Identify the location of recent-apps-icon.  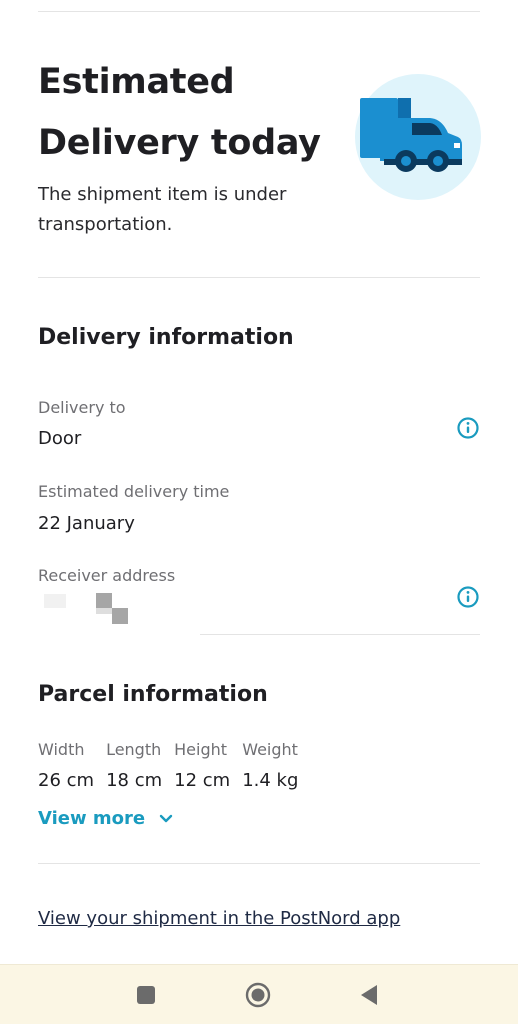
(146, 995).